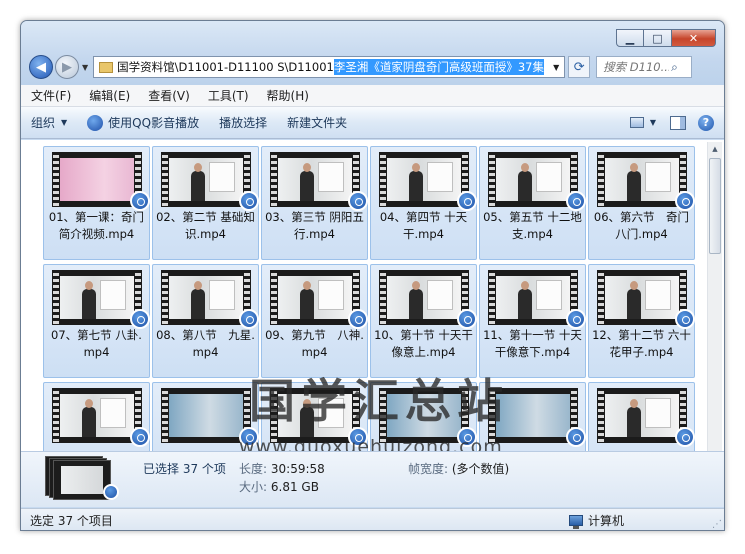 The image size is (745, 554). Describe the element at coordinates (658, 38) in the screenshot. I see `maximize-button: □` at that location.